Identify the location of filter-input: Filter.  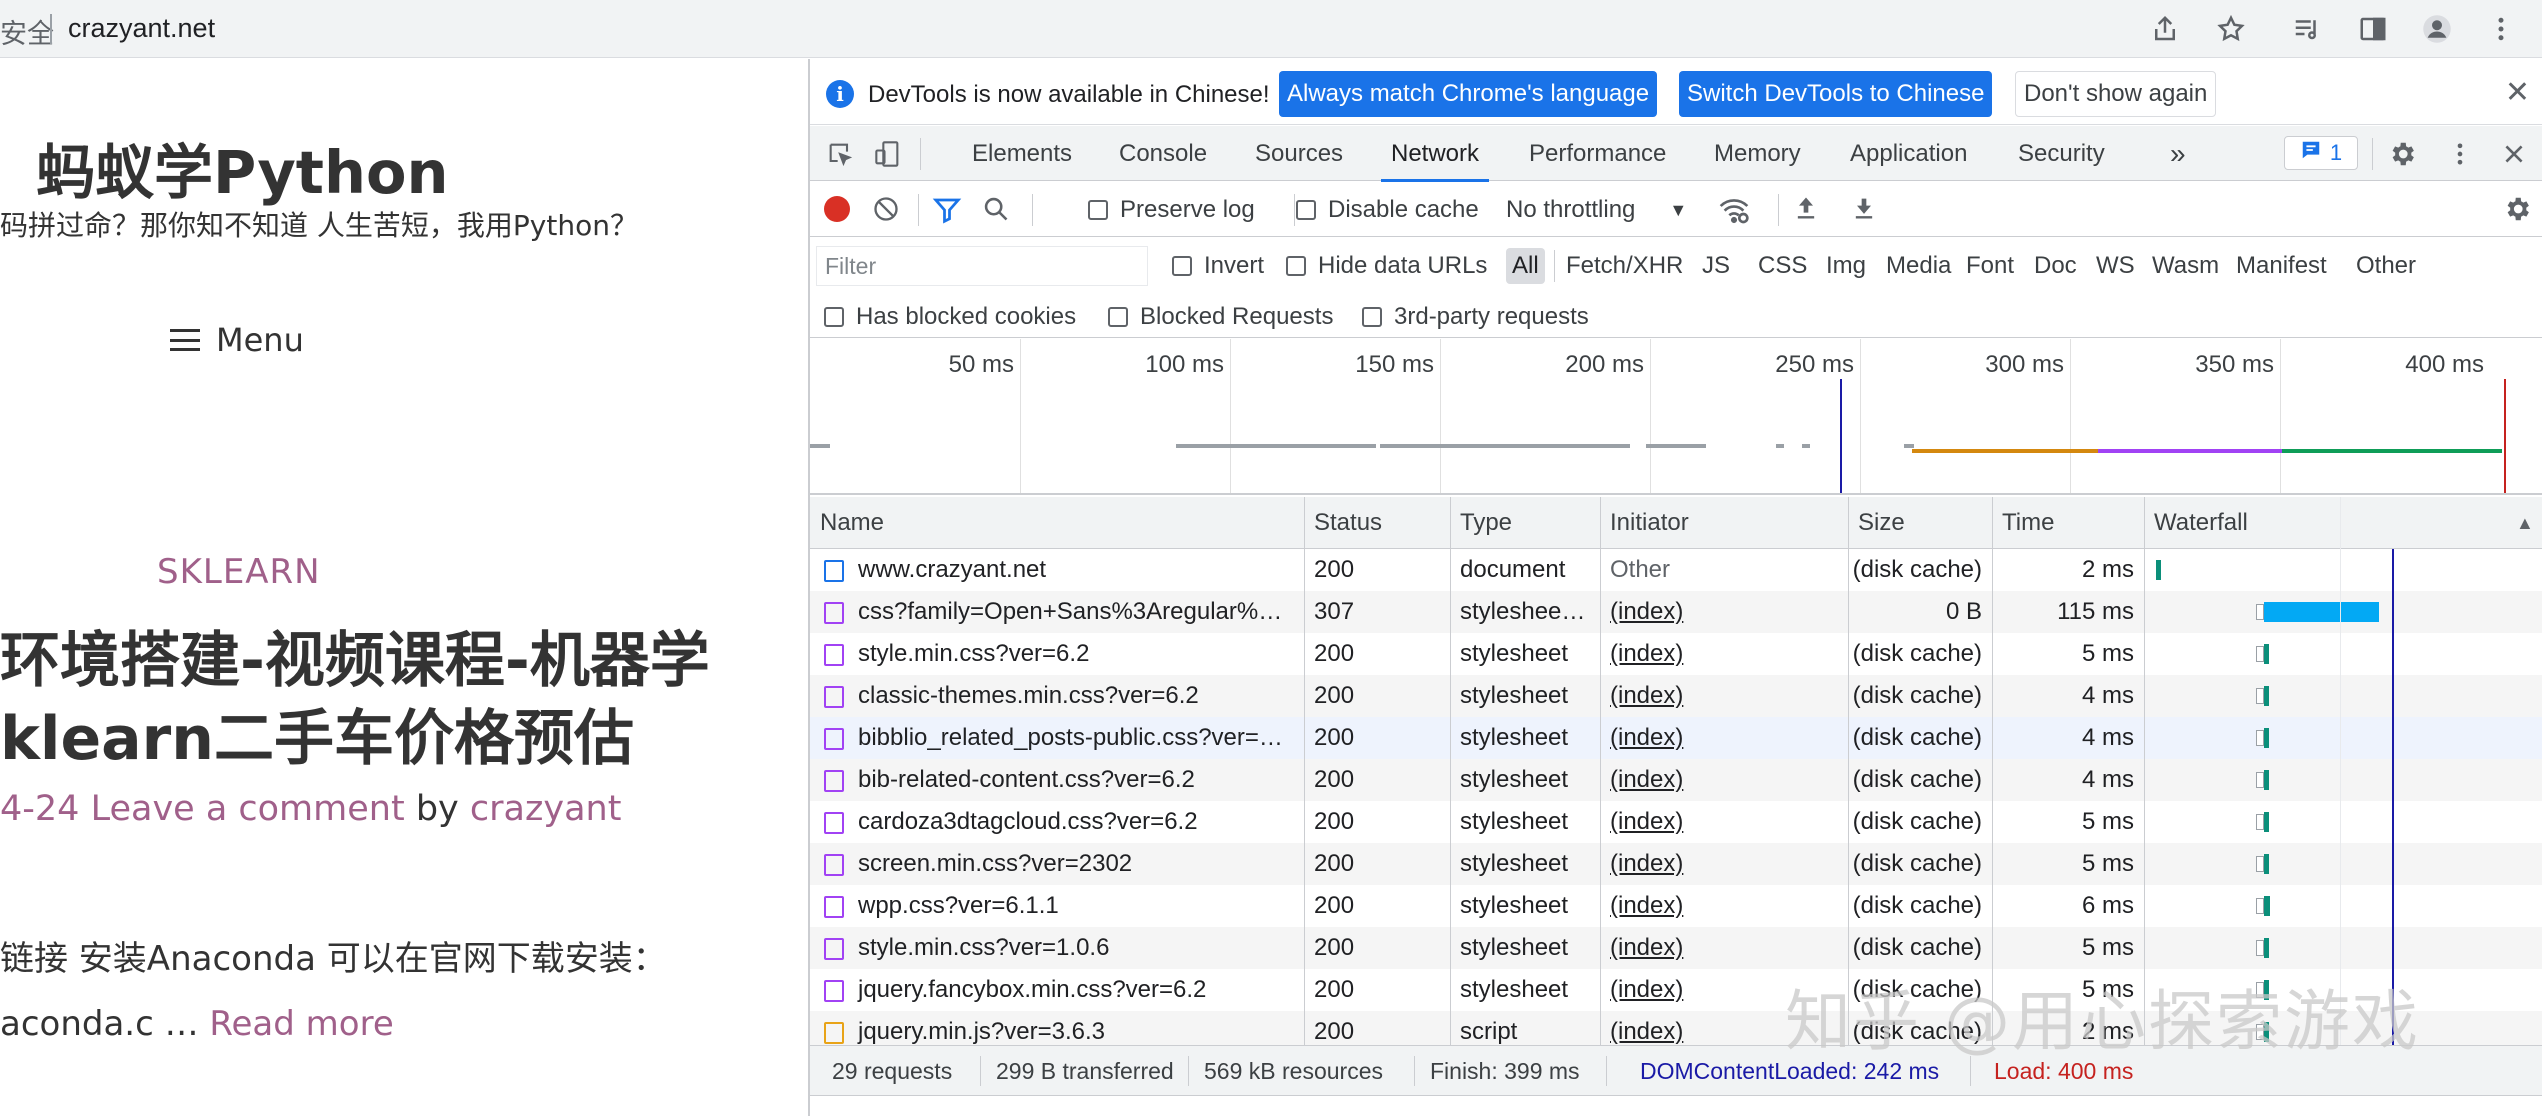
(982, 266).